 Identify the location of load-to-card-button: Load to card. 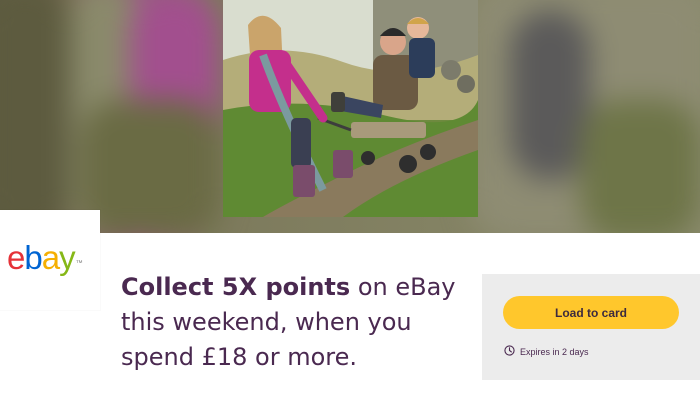
(591, 312).